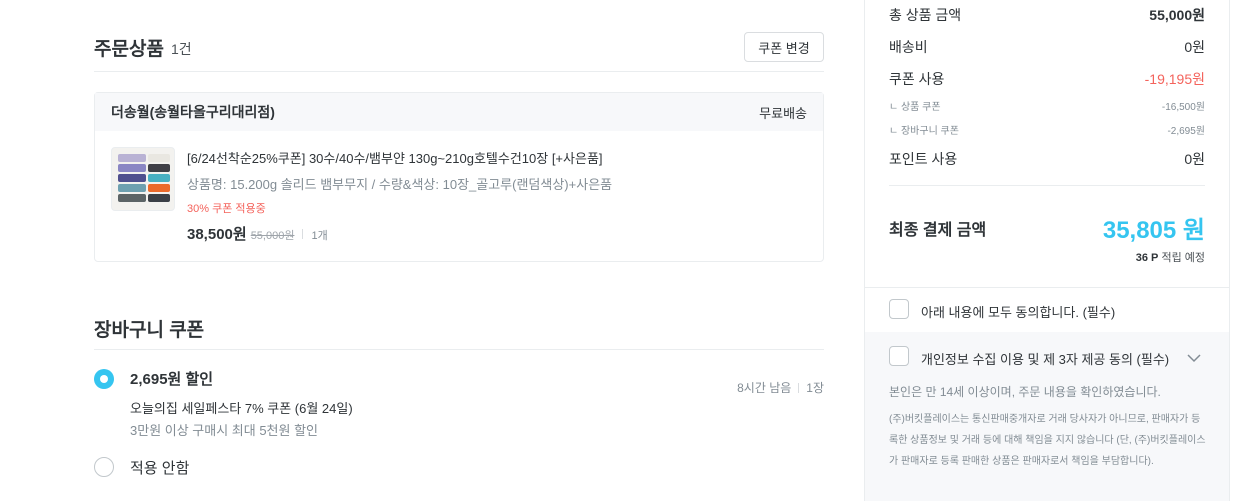 This screenshot has width=1237, height=501. What do you see at coordinates (1147, 258) in the screenshot?
I see `points-earn-value: 36 P` at bounding box center [1147, 258].